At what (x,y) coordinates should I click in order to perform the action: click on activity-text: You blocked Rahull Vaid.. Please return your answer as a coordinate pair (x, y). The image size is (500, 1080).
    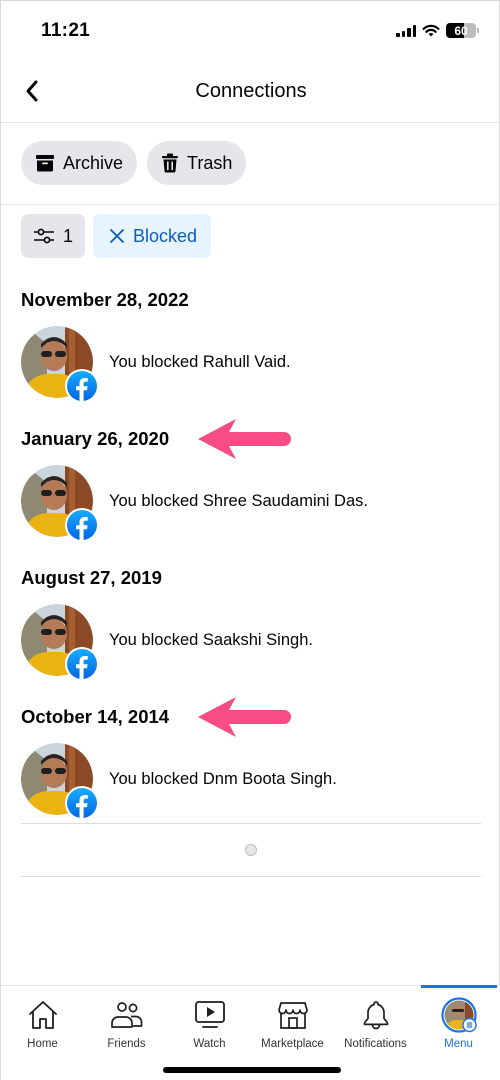
    Looking at the image, I should click on (200, 361).